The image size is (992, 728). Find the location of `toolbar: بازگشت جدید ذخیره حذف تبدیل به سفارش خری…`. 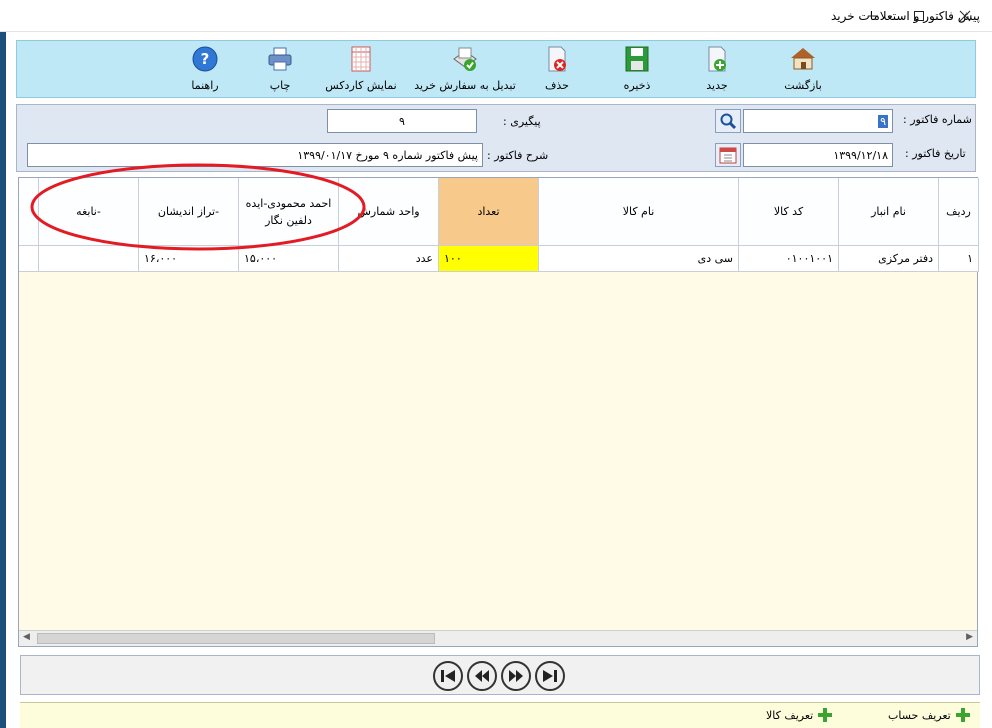

toolbar: بازگشت جدید ذخیره حذف تبدیل به سفارش خری… is located at coordinates (496, 69).